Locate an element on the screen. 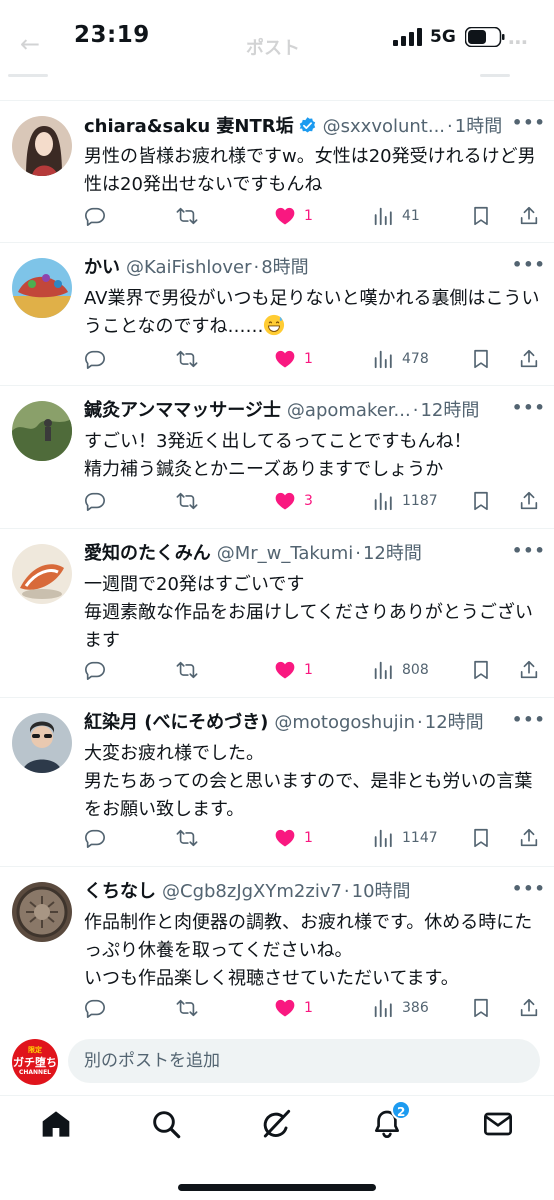 The image size is (554, 1200). retweet-icon is located at coordinates (187, 216).